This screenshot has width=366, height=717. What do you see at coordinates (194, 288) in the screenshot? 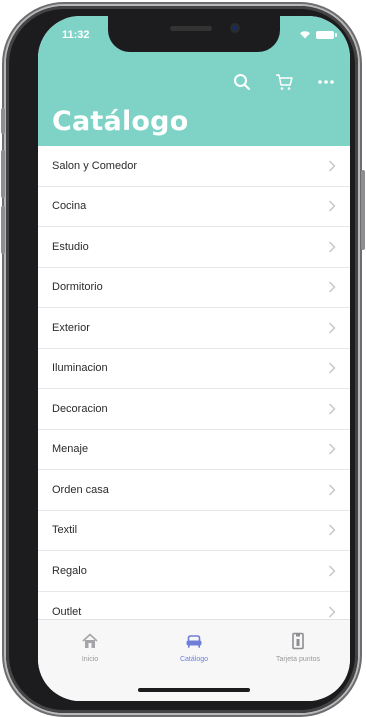
I see `list-item: Dormitorio` at bounding box center [194, 288].